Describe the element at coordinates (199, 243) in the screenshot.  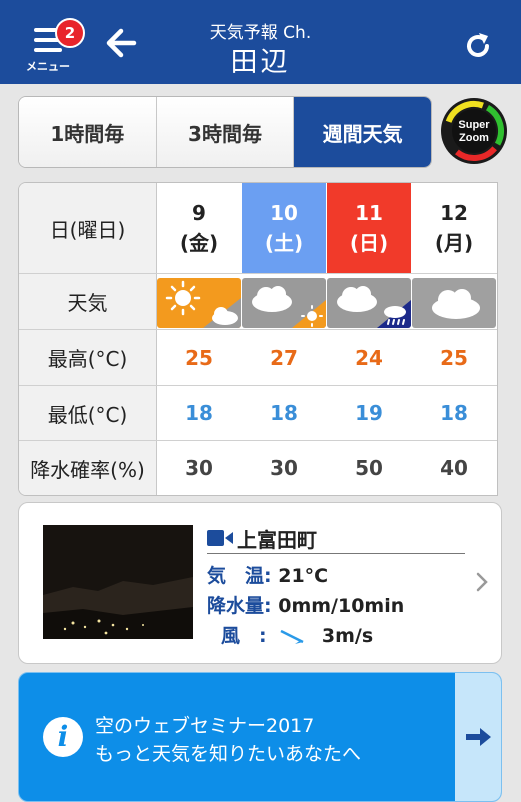
I see `day-weekday: (金)` at that location.